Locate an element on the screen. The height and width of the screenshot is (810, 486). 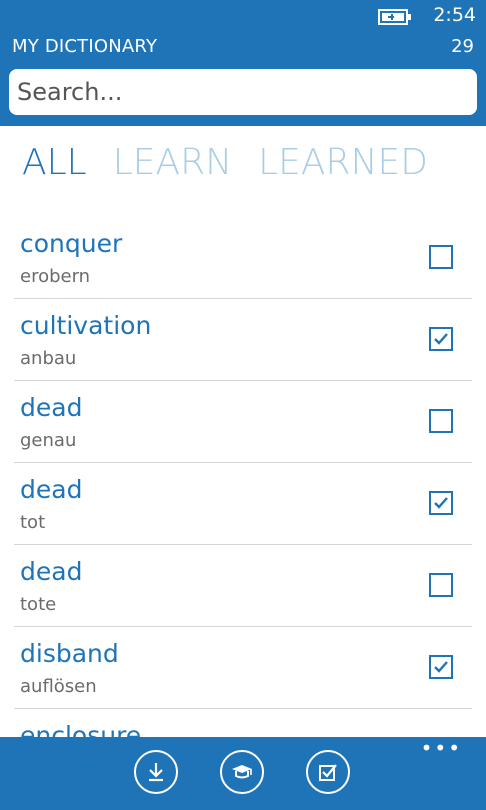
list-item: conquer erobern is located at coordinates (243, 258).